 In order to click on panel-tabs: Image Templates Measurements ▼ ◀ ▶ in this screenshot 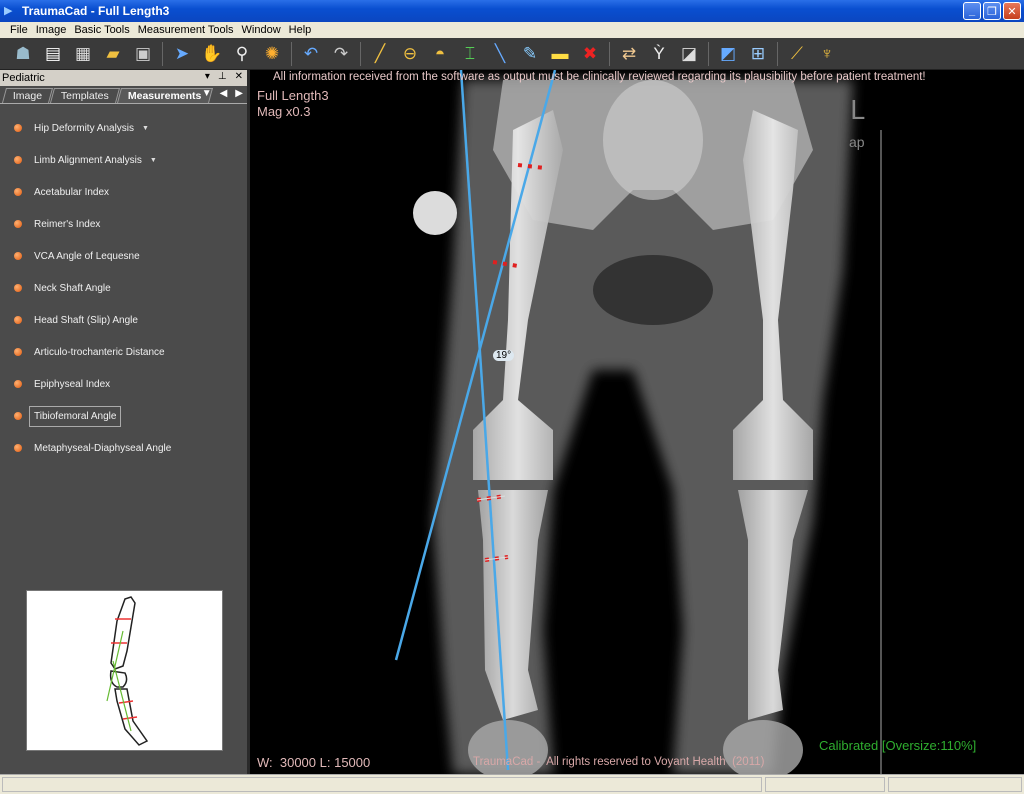, I will do `click(123, 95)`.